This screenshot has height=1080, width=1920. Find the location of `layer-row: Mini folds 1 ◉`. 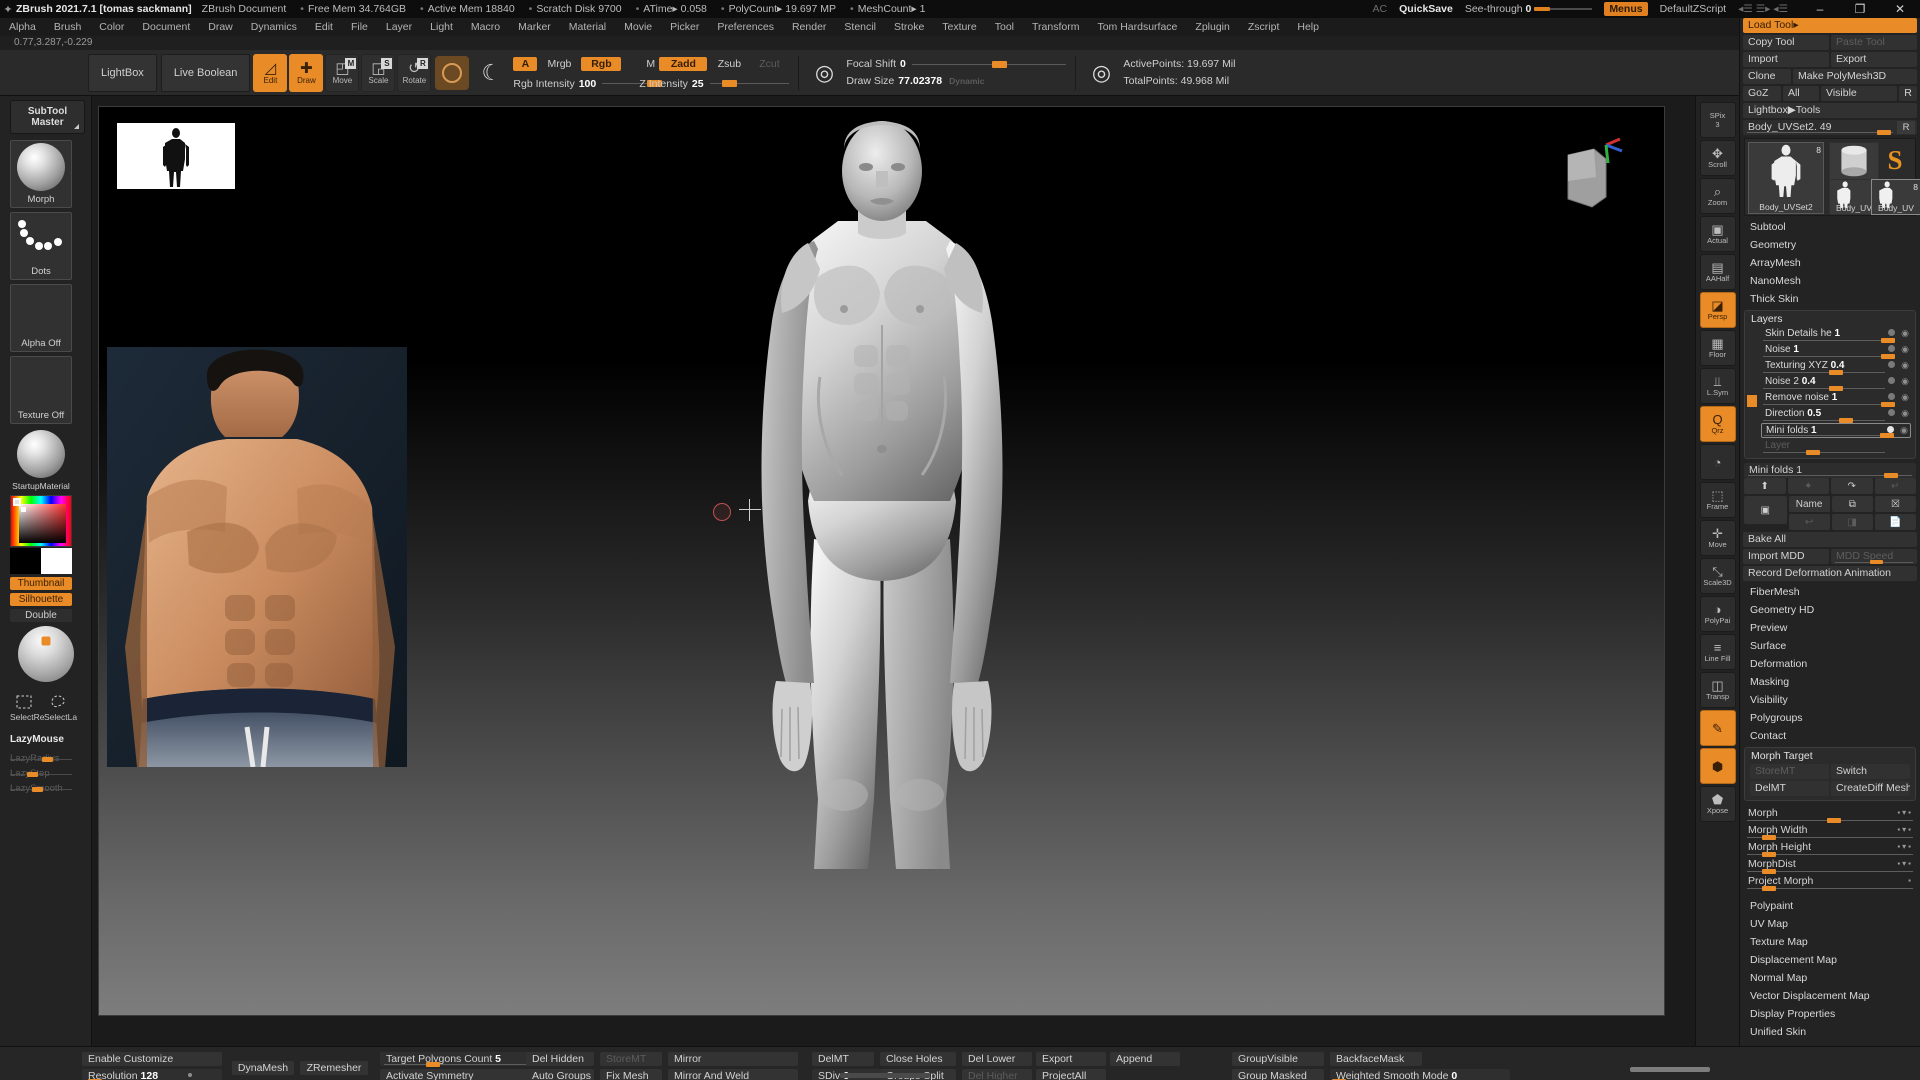

layer-row: Mini folds 1 ◉ is located at coordinates (1836, 430).